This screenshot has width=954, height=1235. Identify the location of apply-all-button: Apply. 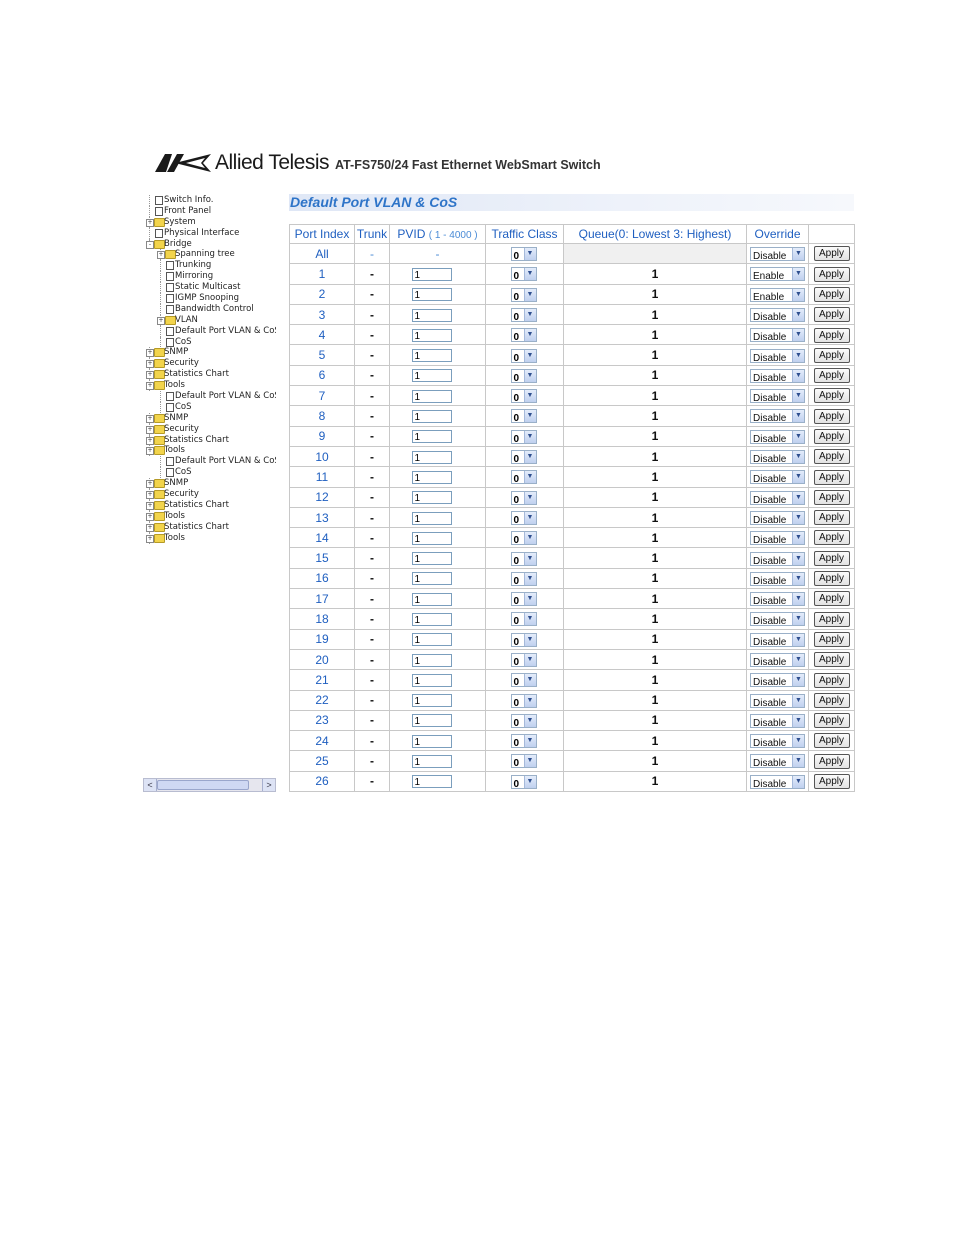
(831, 254).